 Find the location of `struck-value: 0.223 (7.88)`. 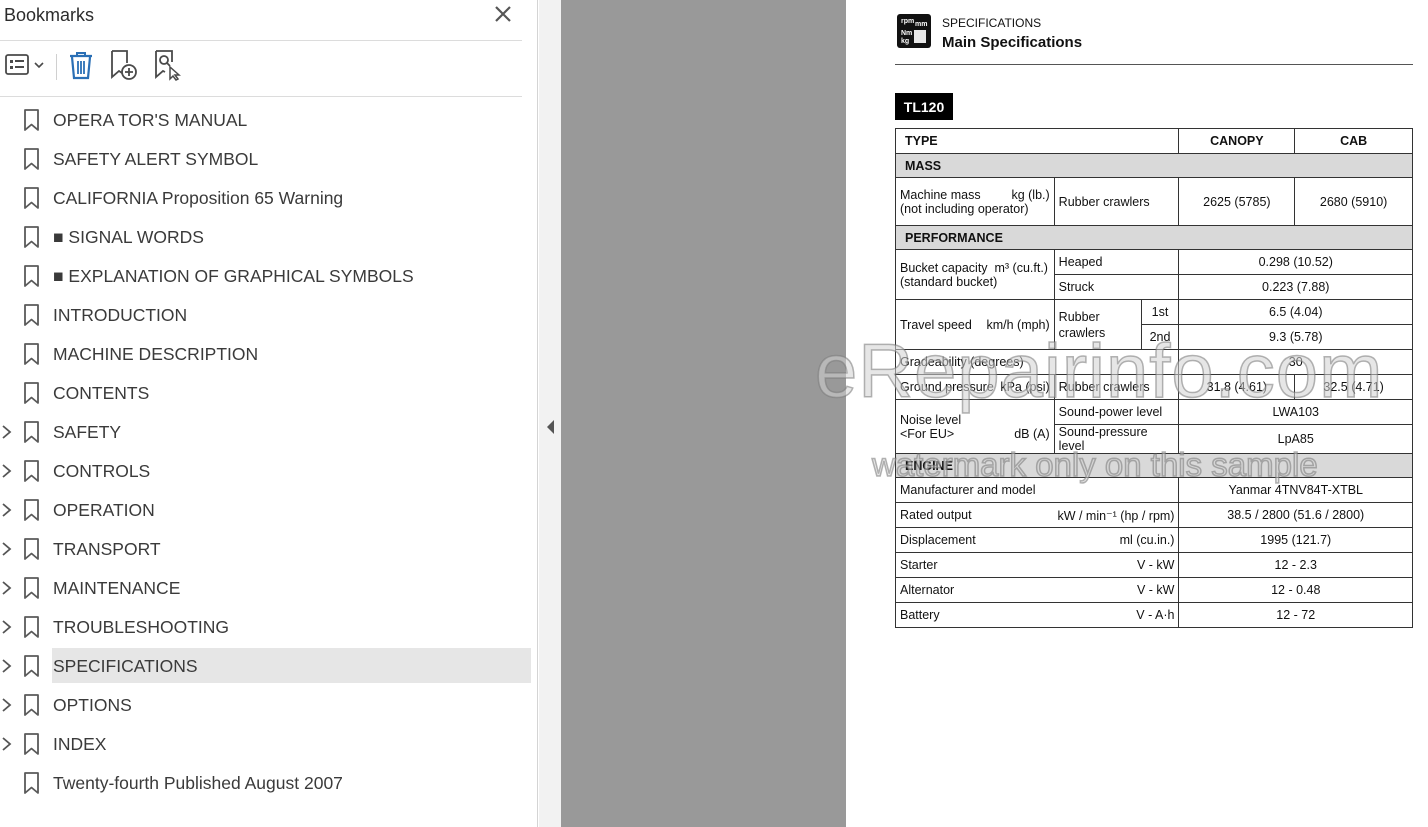

struck-value: 0.223 (7.88) is located at coordinates (1295, 287).